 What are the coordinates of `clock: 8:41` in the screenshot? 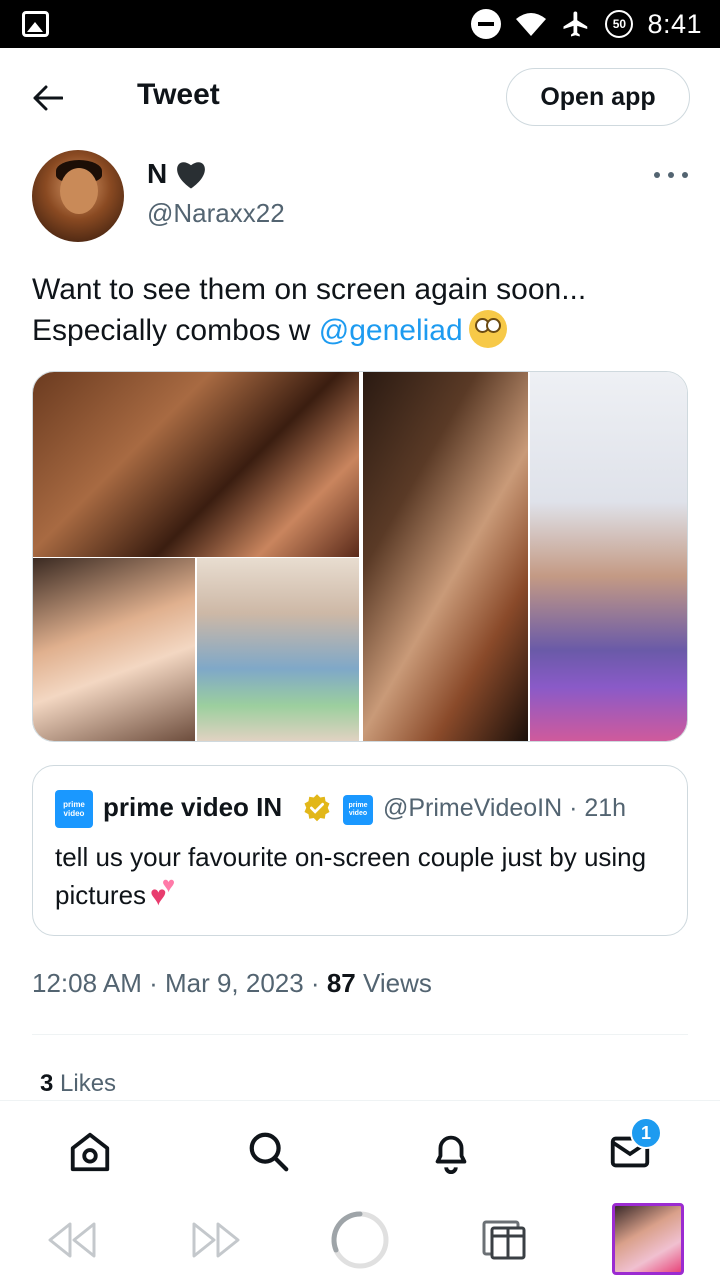 It's located at (674, 23).